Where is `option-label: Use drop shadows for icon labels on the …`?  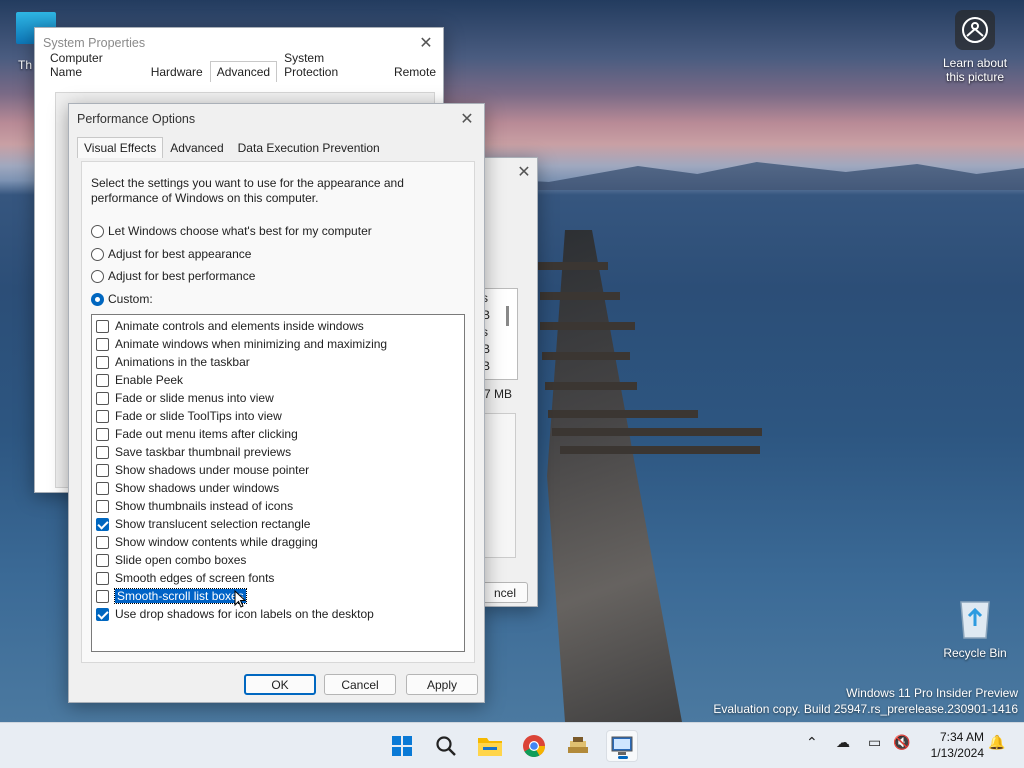
option-label: Use drop shadows for icon labels on the … is located at coordinates (244, 614).